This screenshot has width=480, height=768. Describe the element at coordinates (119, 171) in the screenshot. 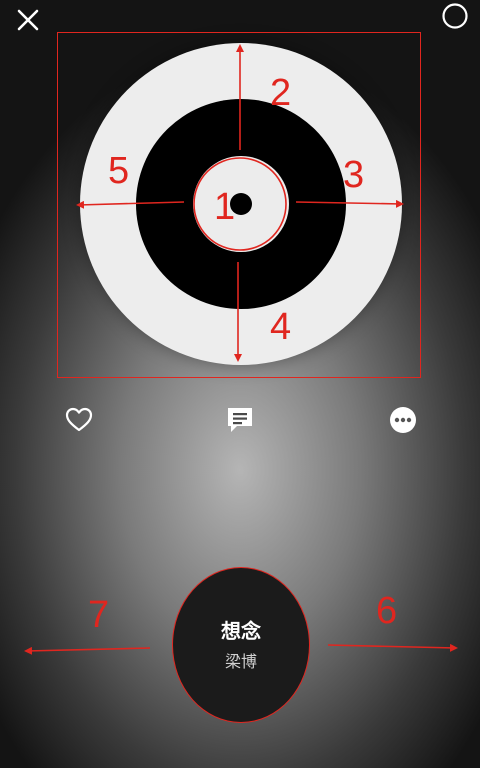

I see `annotation-label-5: 5` at that location.